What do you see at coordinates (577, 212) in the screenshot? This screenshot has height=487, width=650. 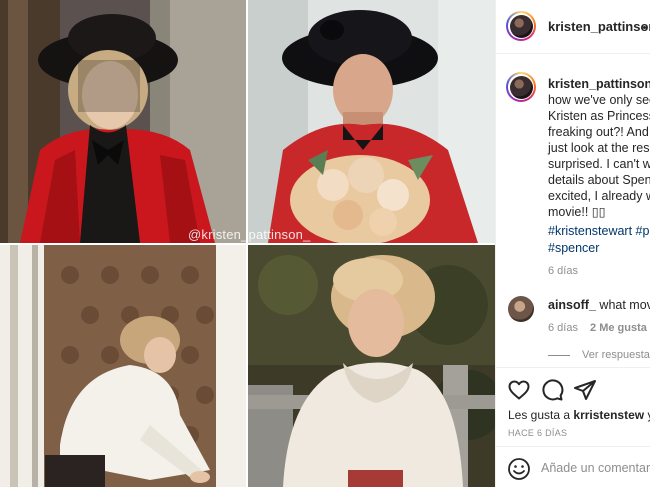 I see `caption-line: movie!! ▯▯` at bounding box center [577, 212].